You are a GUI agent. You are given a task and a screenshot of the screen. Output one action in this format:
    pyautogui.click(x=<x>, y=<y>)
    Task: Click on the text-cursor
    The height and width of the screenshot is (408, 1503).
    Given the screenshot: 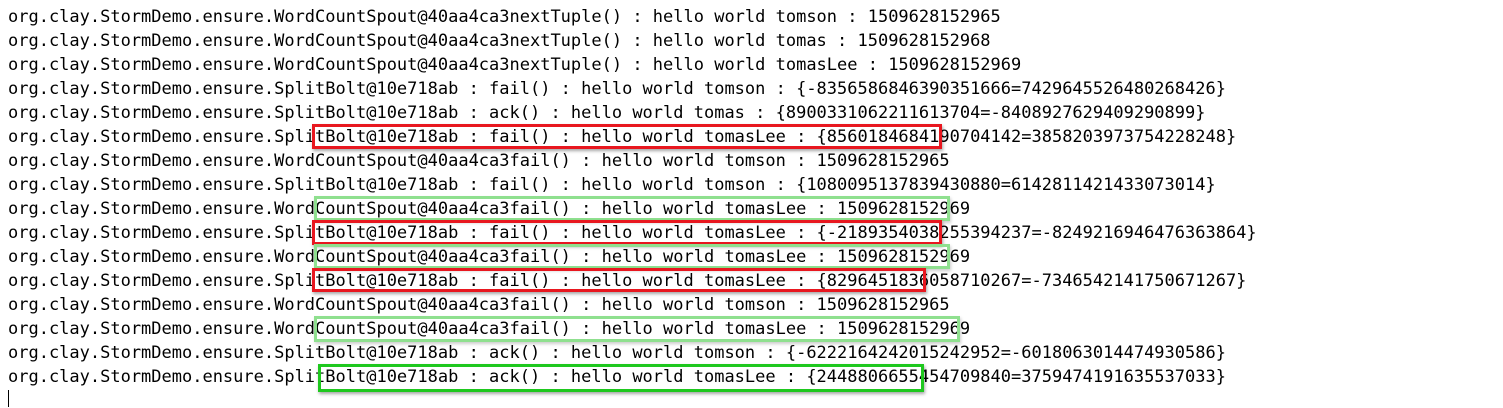 What is the action you would take?
    pyautogui.click(x=8, y=398)
    